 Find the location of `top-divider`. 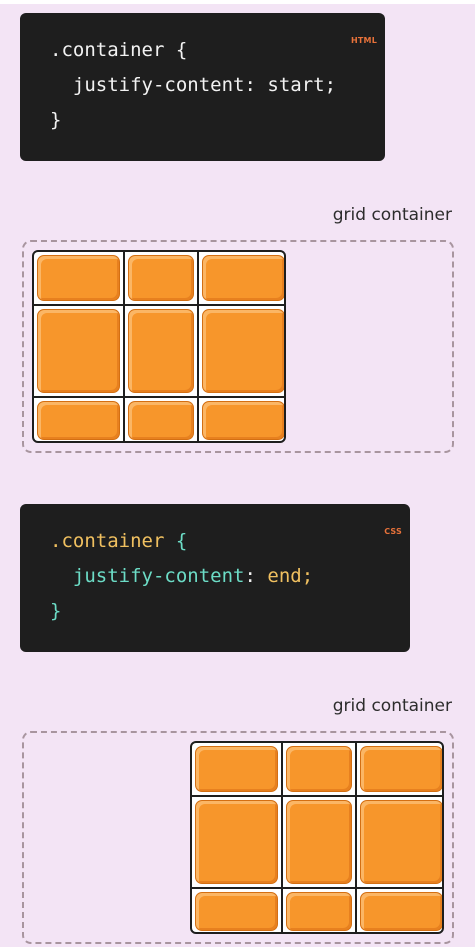

top-divider is located at coordinates (237, 2).